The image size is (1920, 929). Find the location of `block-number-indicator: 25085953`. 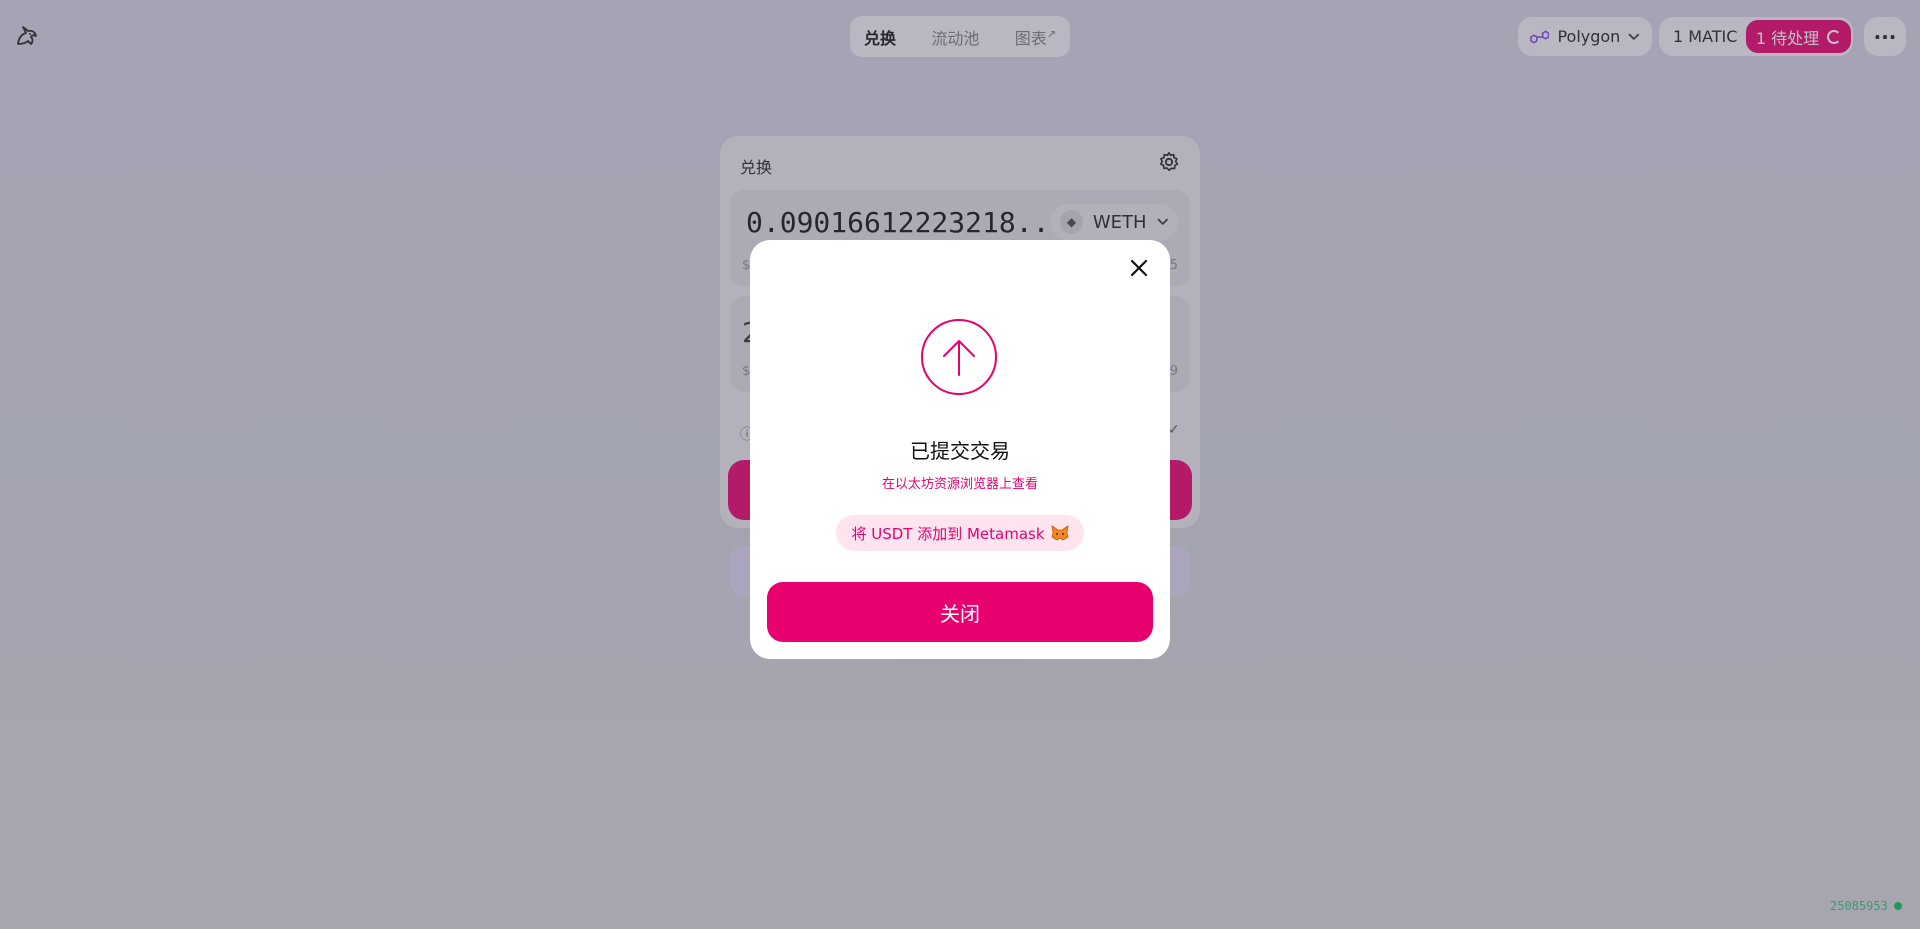

block-number-indicator: 25085953 is located at coordinates (1866, 906).